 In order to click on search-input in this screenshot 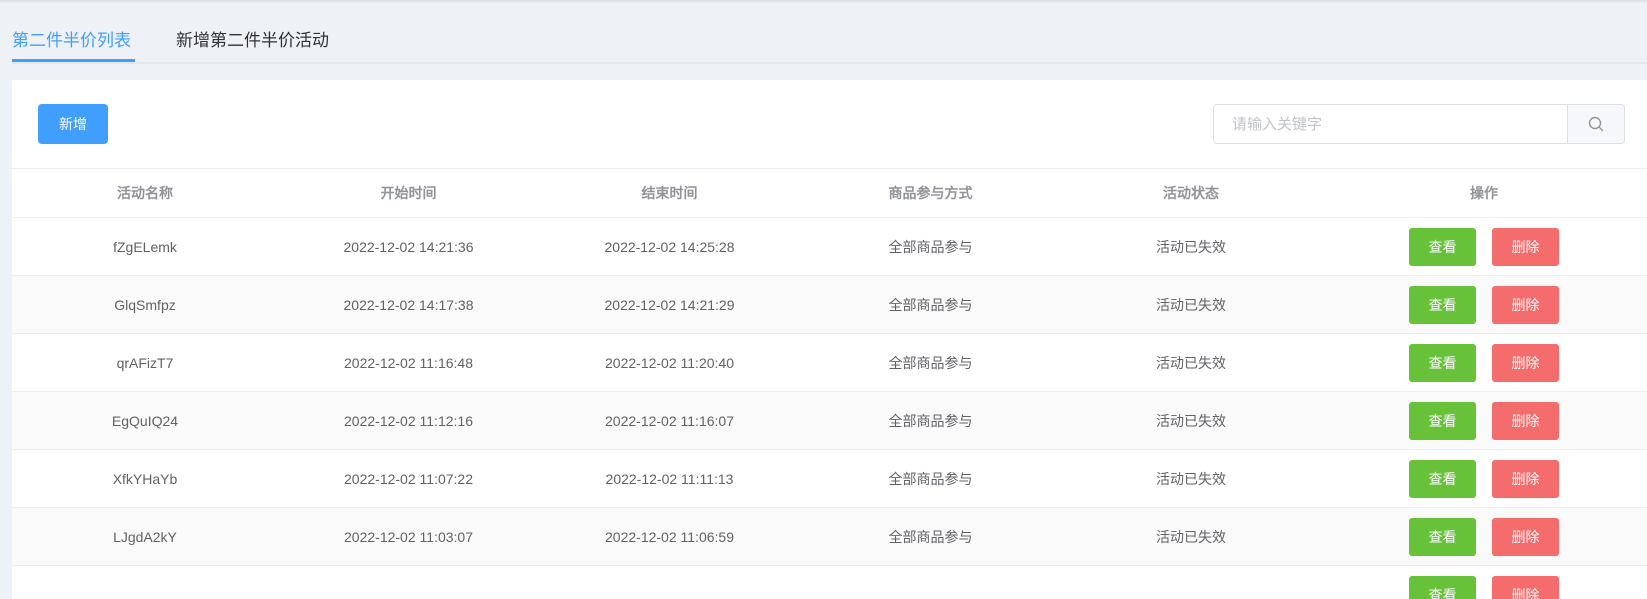, I will do `click(1390, 124)`.